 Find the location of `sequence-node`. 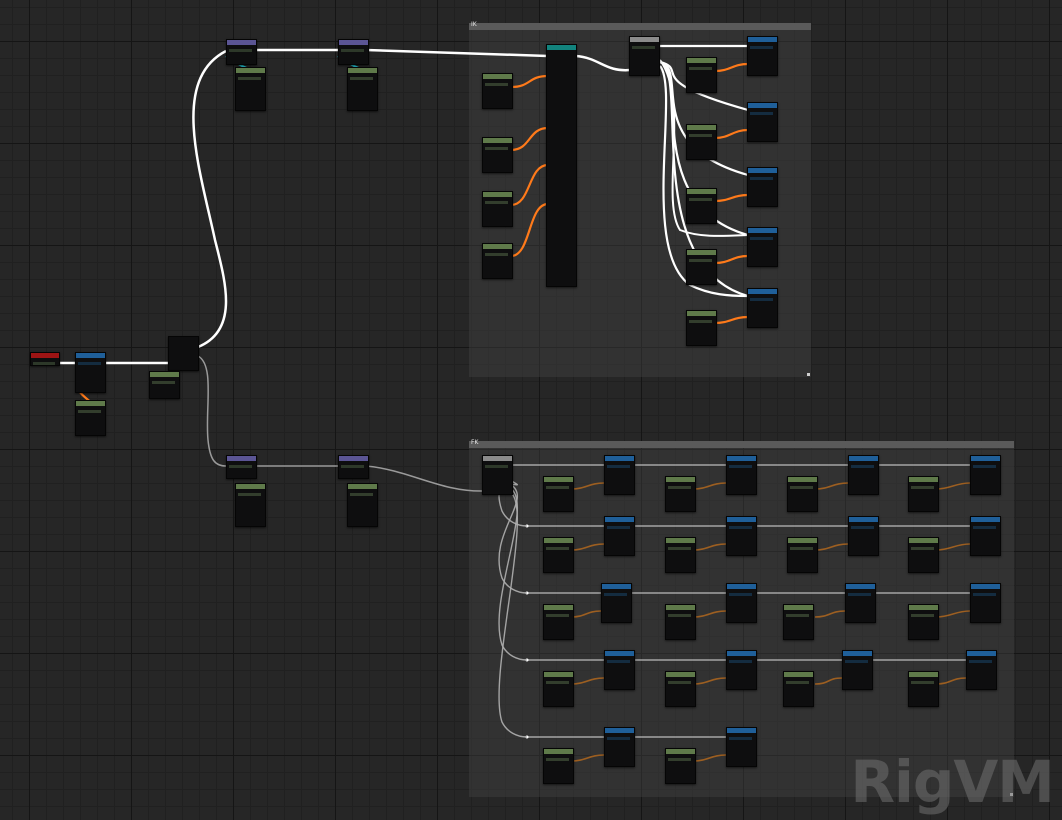

sequence-node is located at coordinates (497, 475).